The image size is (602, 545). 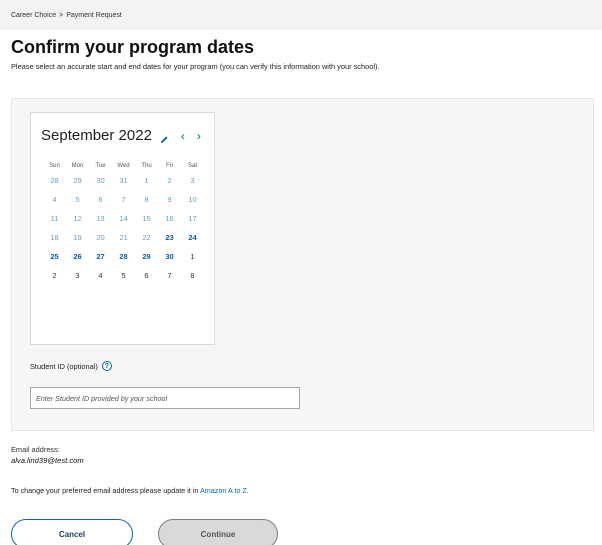 What do you see at coordinates (123, 218) in the screenshot?
I see `calendar-day: 14` at bounding box center [123, 218].